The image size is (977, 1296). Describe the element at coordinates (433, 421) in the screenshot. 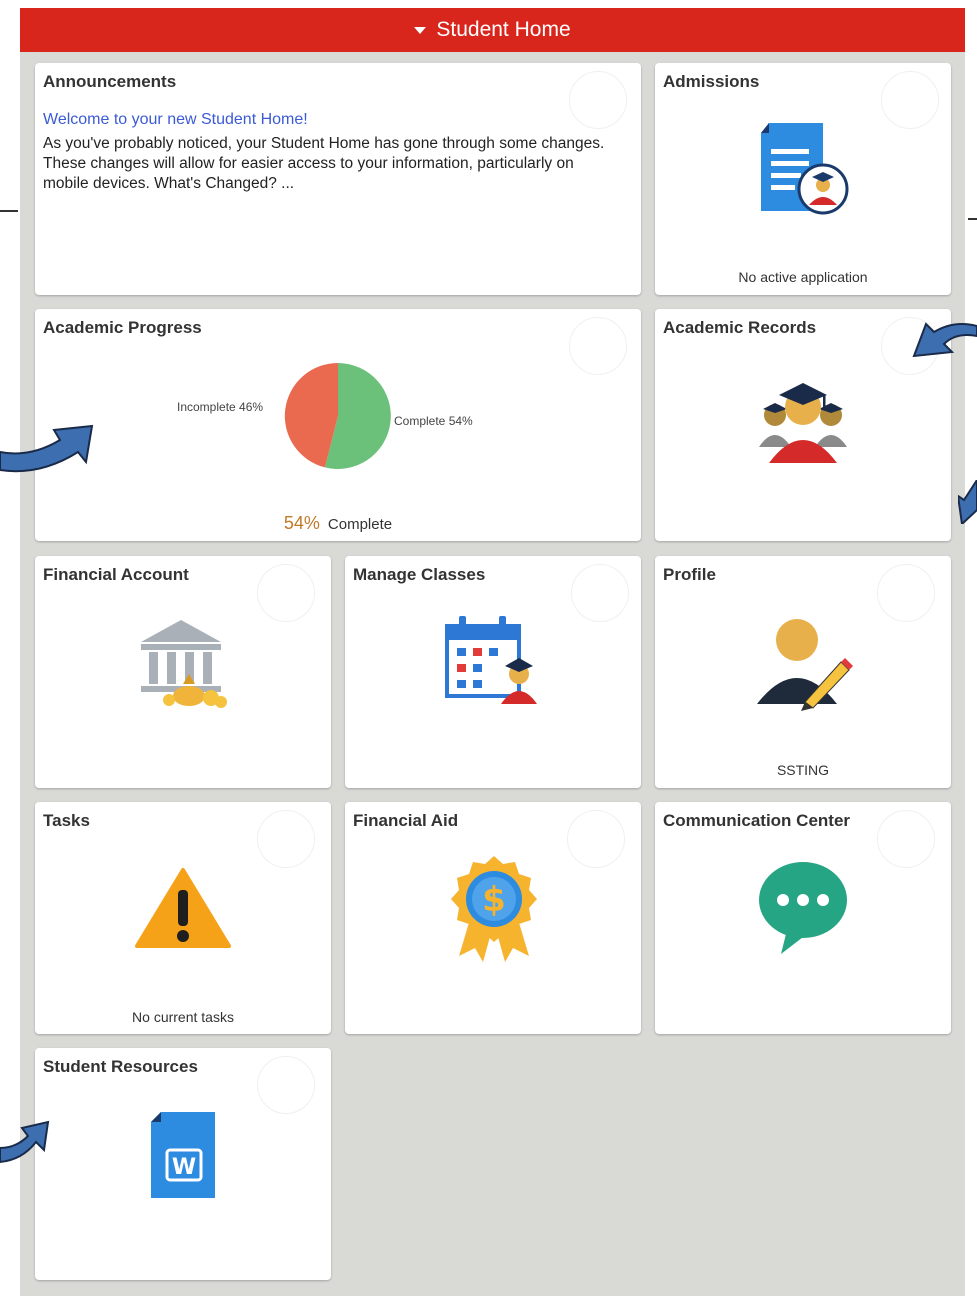

I see `complete-label: Complete 54%` at that location.